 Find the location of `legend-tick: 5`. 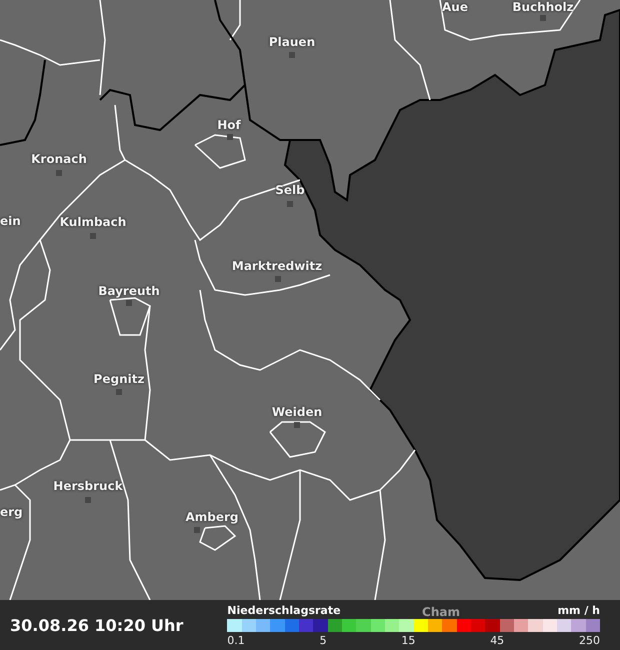

legend-tick: 5 is located at coordinates (323, 640).